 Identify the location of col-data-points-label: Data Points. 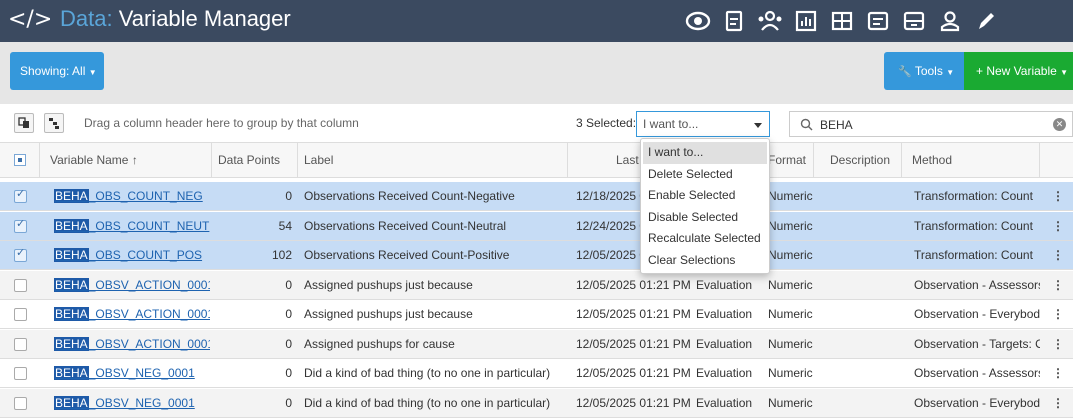
(249, 160).